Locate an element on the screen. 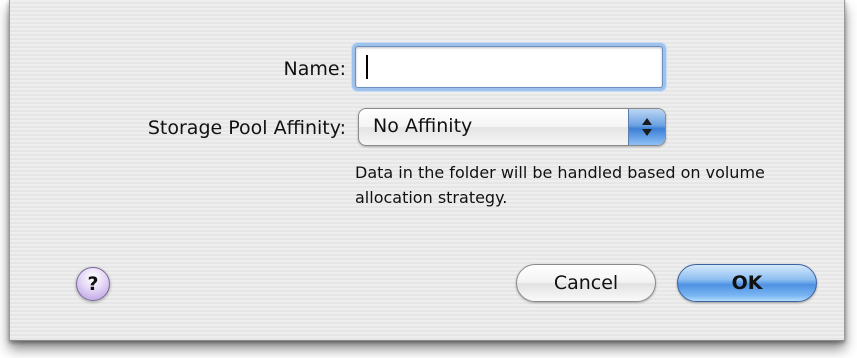  cancel-button: Cancel is located at coordinates (586, 283).